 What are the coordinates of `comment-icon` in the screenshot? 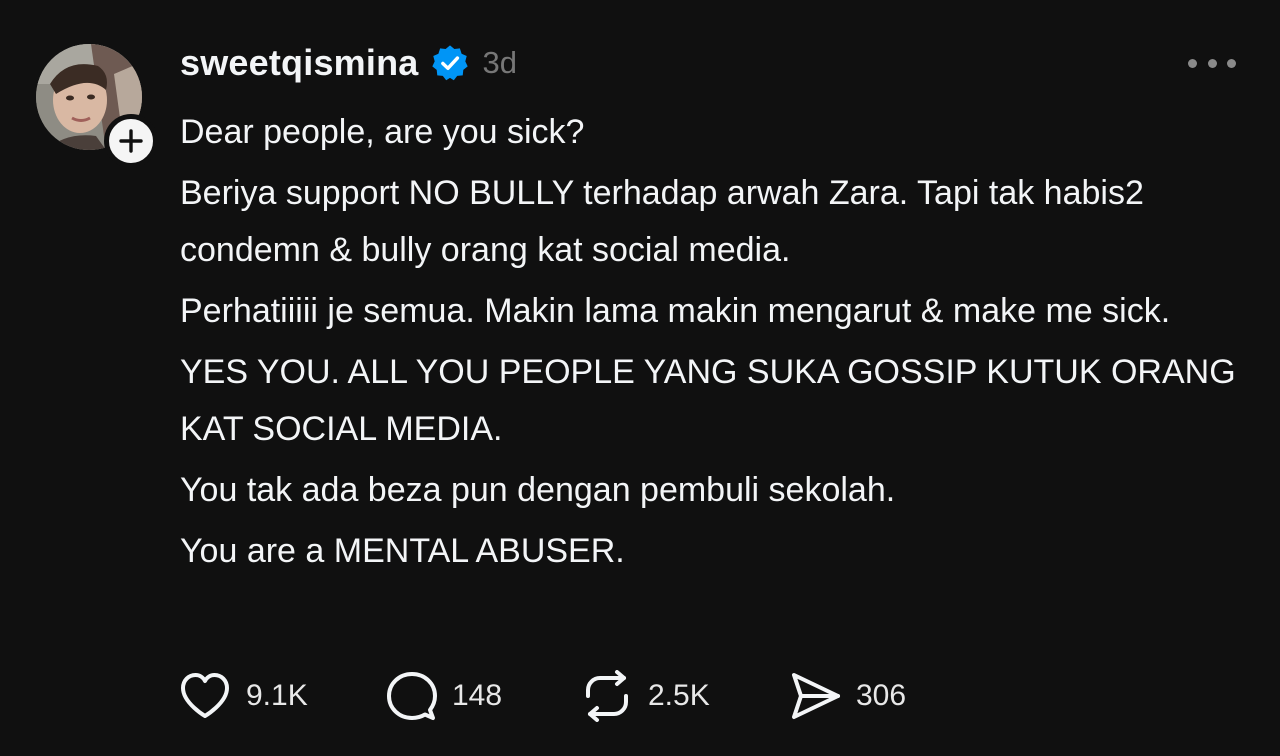 It's located at (412, 696).